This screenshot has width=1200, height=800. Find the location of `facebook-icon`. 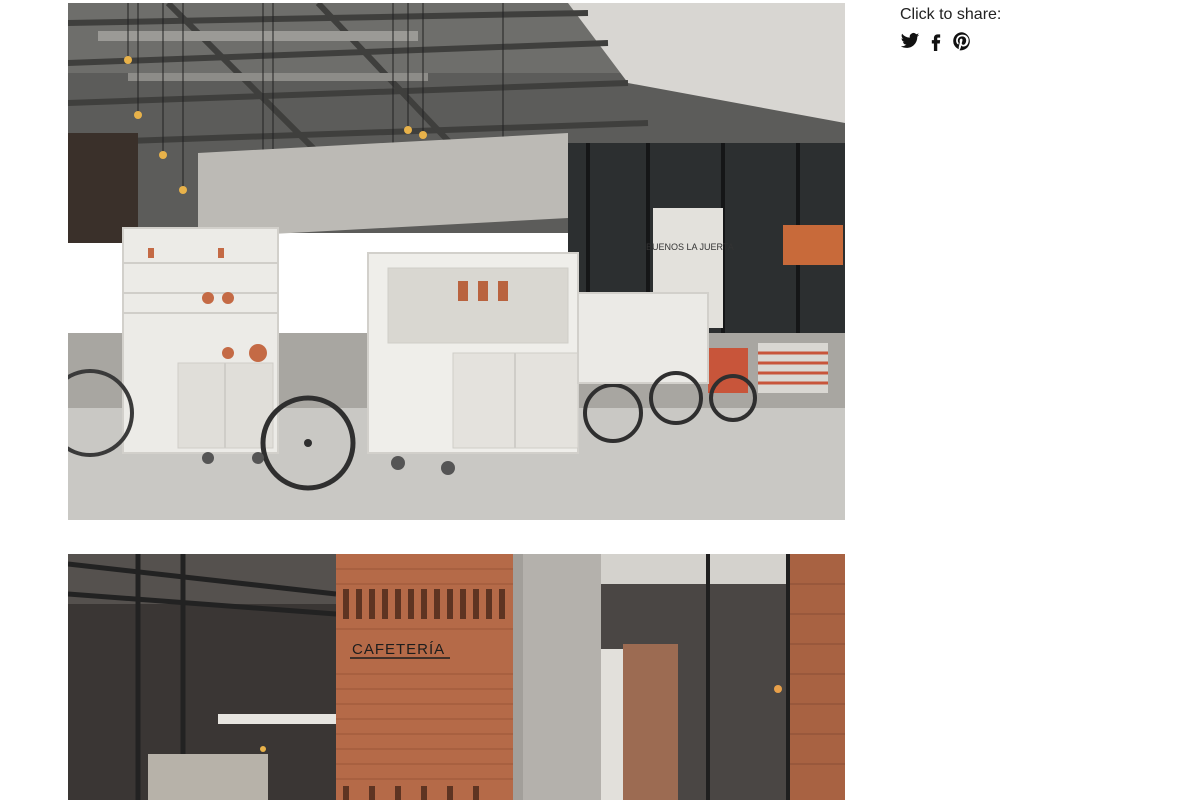

facebook-icon is located at coordinates (936, 41).